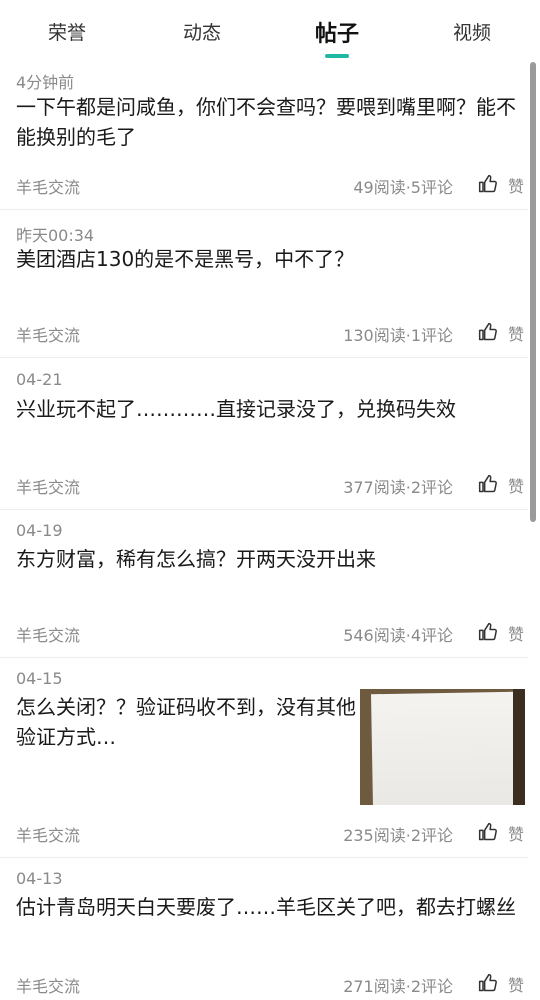  Describe the element at coordinates (337, 31) in the screenshot. I see `tab-posts: 帖子` at that location.